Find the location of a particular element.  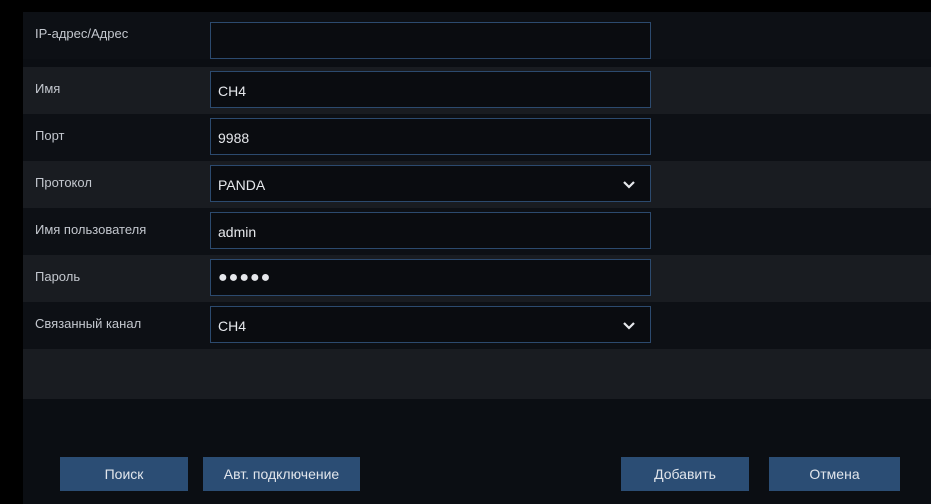

linked-channel-value: CH4 is located at coordinates (232, 326).